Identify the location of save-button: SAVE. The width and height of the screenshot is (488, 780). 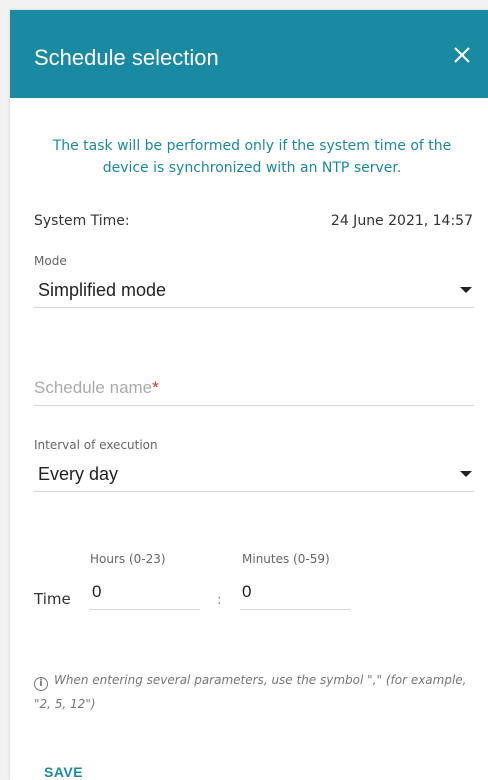
(63, 772).